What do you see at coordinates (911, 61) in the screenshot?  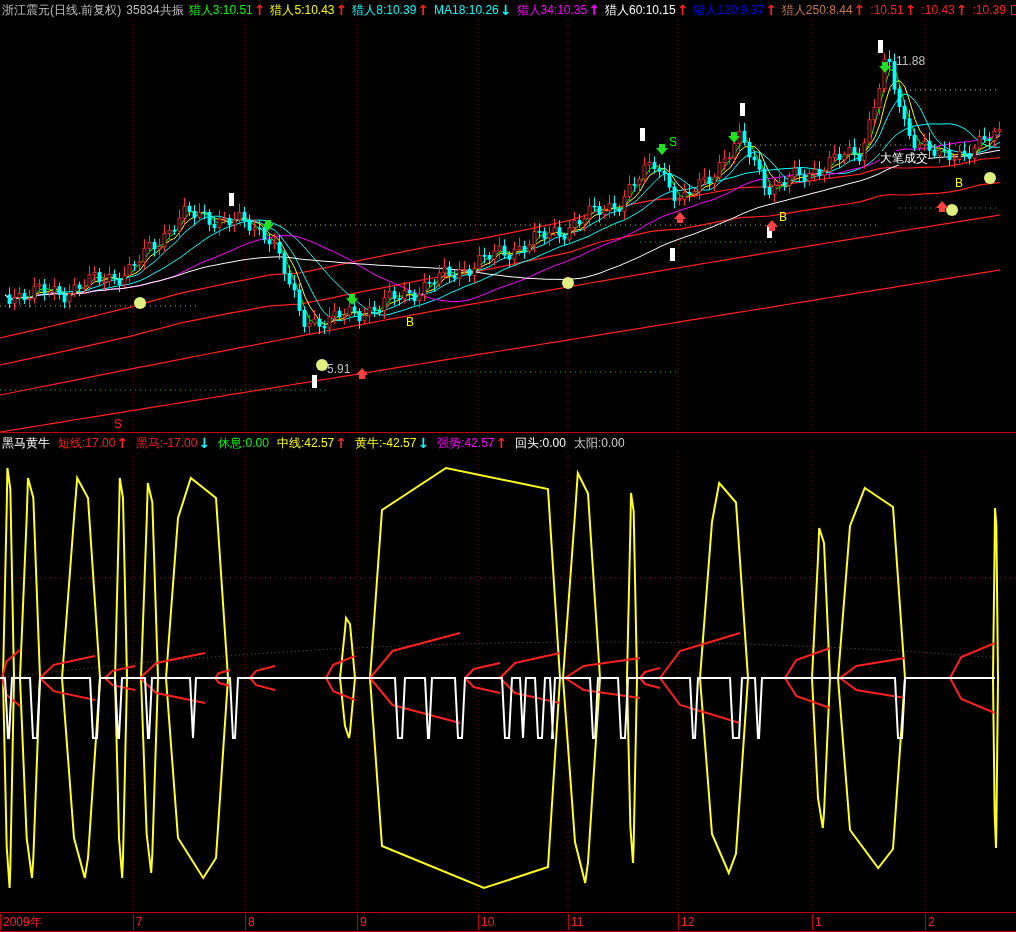 I see `price-label: 11.88` at bounding box center [911, 61].